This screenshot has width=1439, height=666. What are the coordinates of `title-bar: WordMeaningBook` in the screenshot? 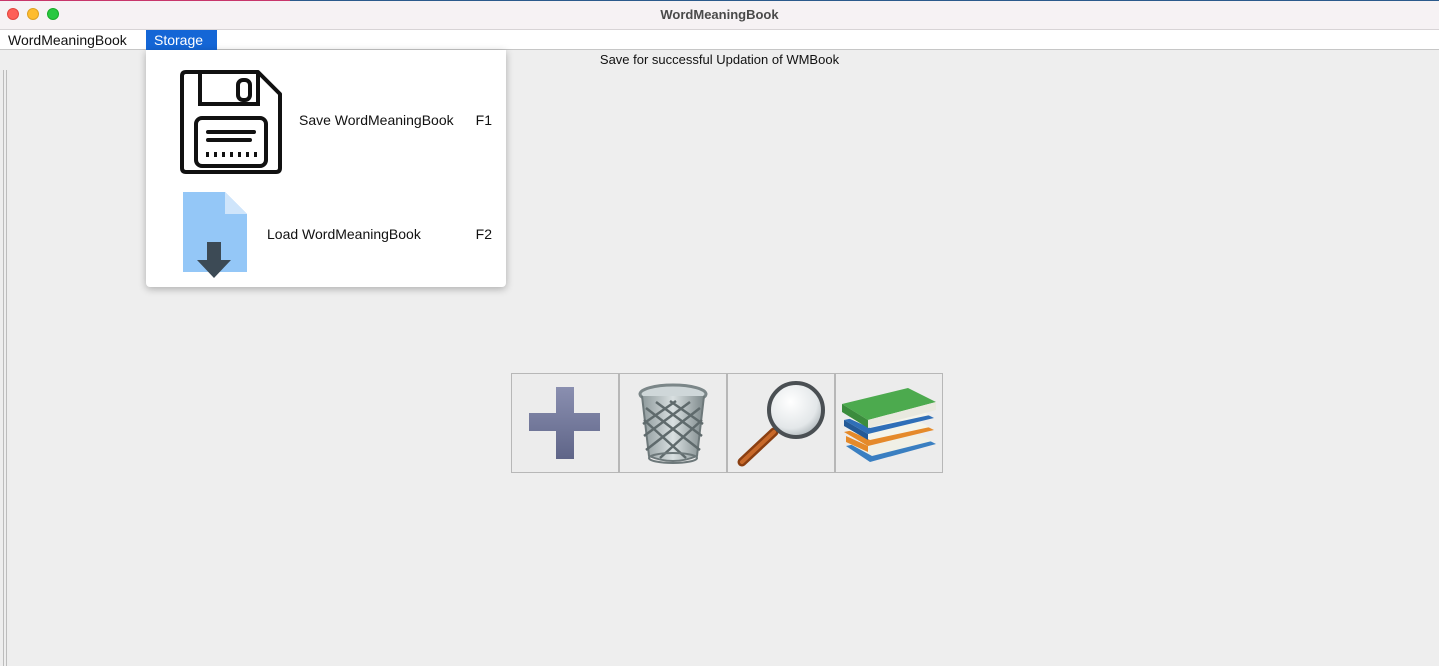 It's located at (719, 15).